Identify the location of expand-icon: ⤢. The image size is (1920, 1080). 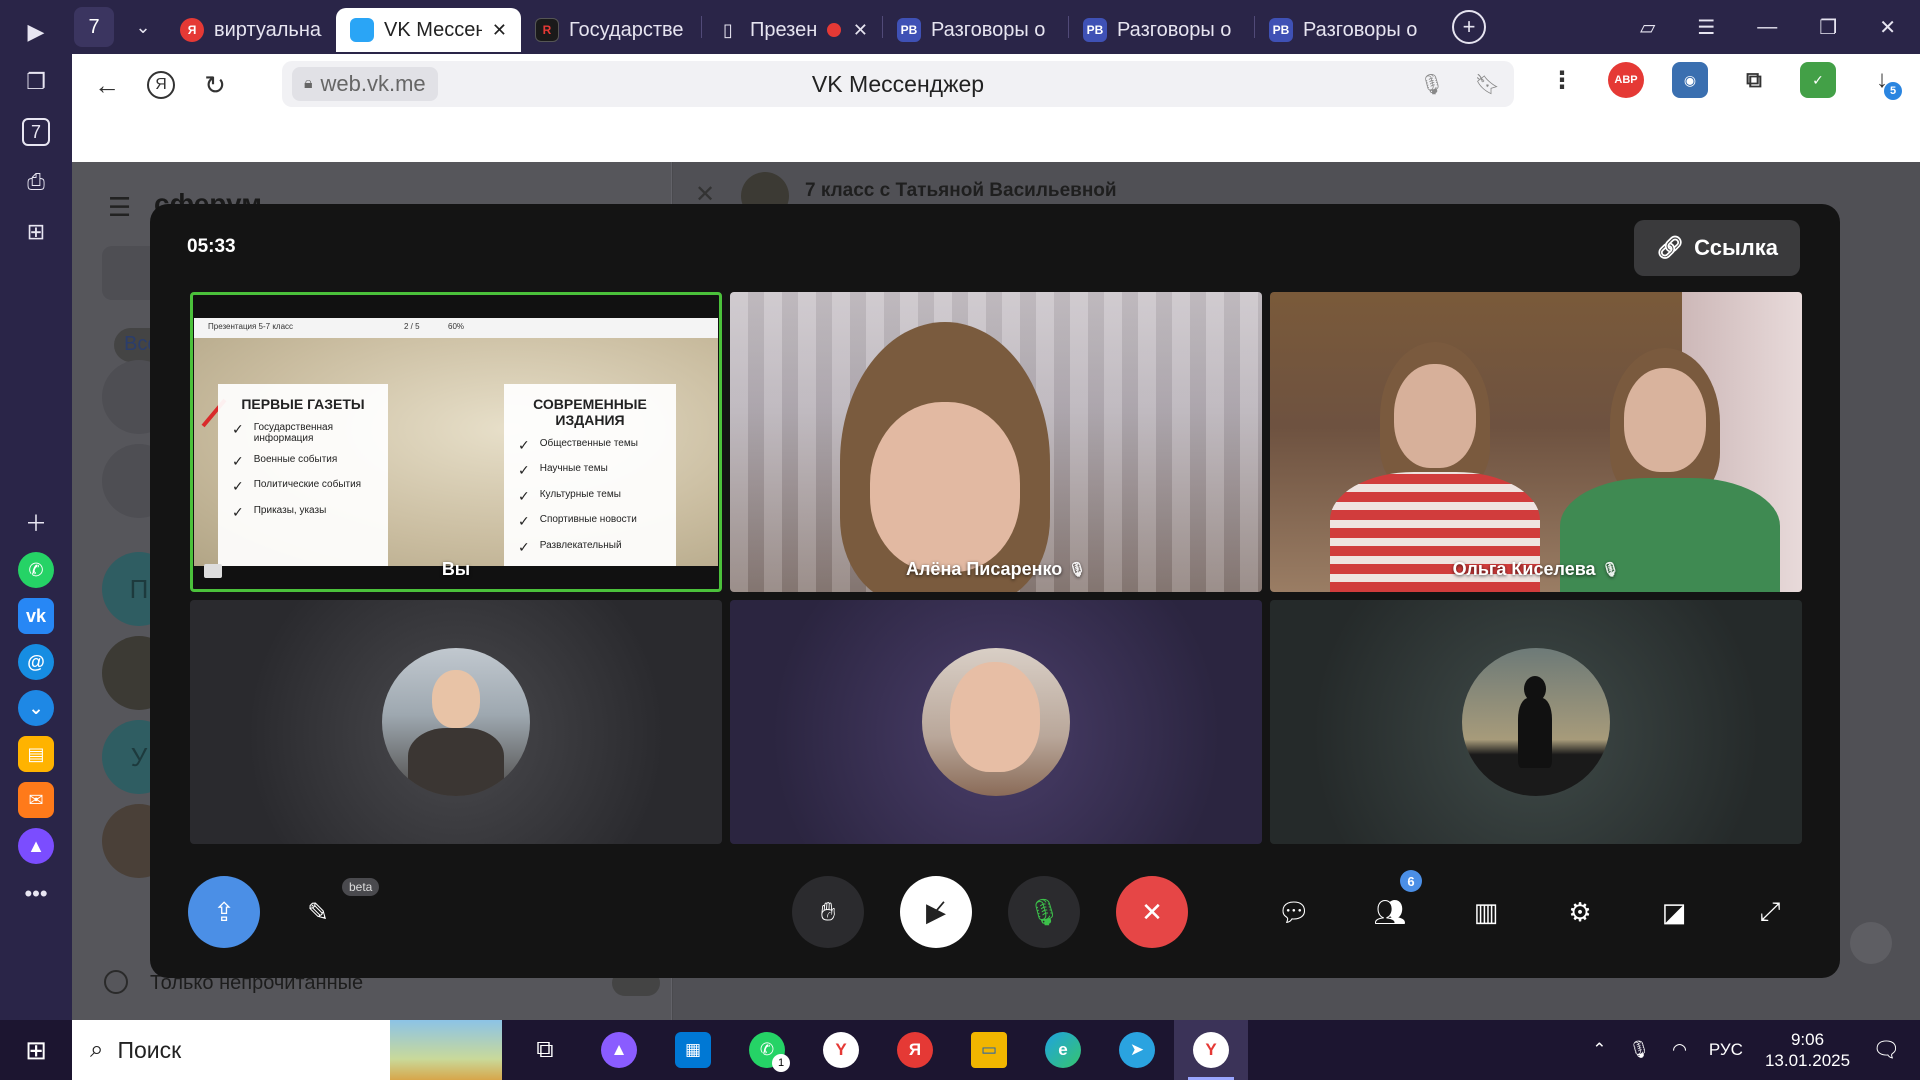
(1770, 911).